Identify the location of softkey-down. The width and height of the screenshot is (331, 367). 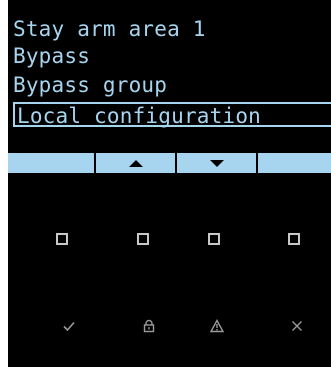
(216, 163).